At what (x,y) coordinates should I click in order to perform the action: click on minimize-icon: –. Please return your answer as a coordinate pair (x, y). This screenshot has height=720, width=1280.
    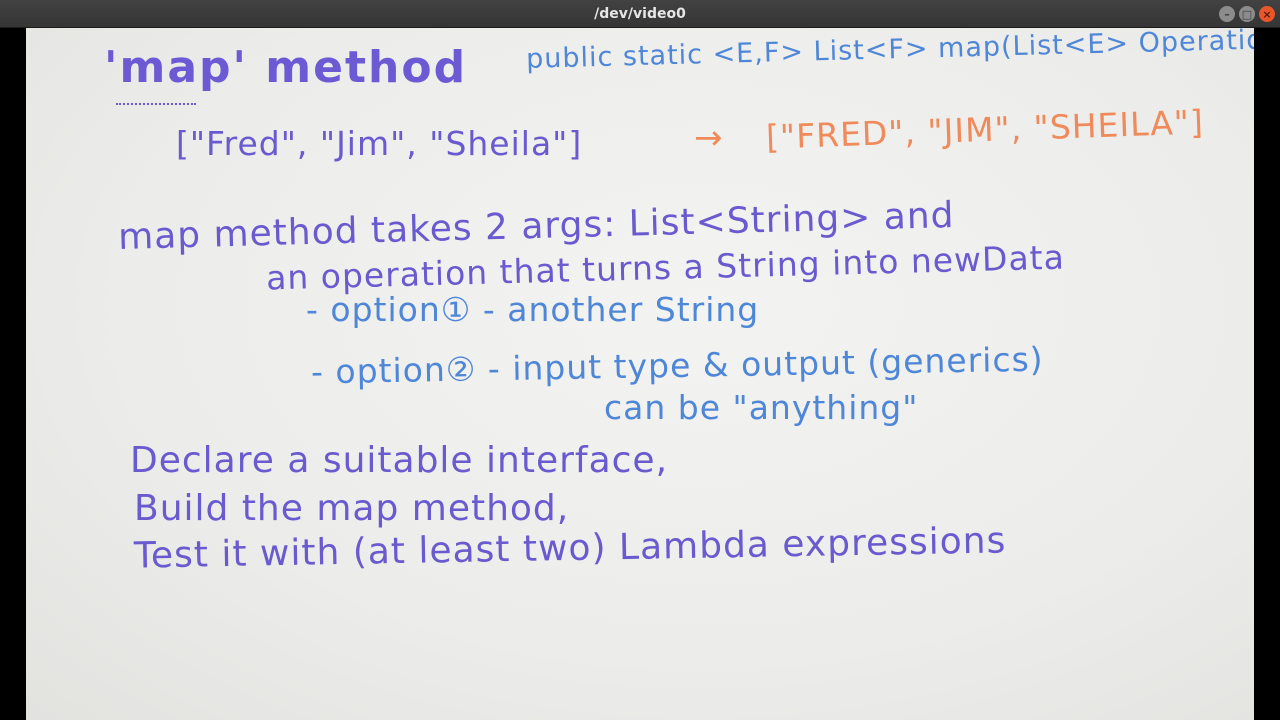
    Looking at the image, I should click on (1227, 14).